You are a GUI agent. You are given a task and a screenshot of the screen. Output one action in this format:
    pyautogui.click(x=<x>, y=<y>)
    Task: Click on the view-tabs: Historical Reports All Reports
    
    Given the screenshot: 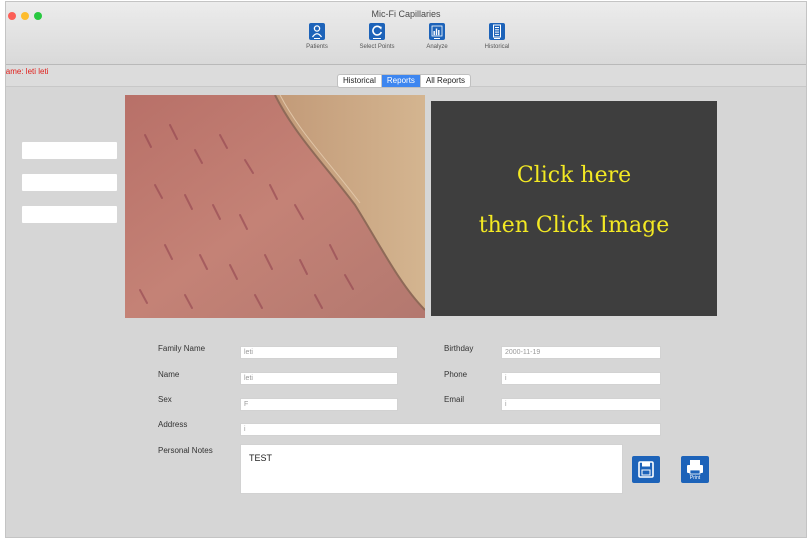 What is the action you would take?
    pyautogui.click(x=404, y=81)
    